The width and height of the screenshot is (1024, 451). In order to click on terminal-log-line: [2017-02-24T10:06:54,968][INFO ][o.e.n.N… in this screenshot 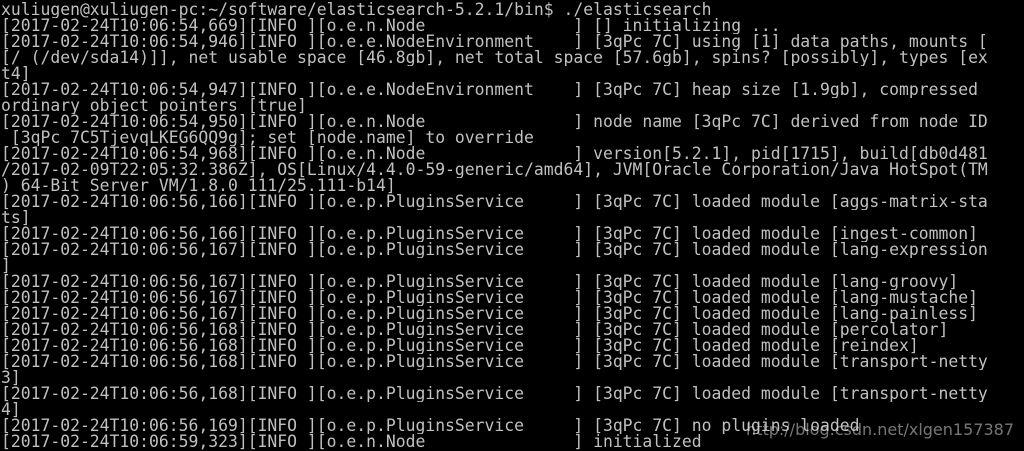, I will do `click(494, 154)`.